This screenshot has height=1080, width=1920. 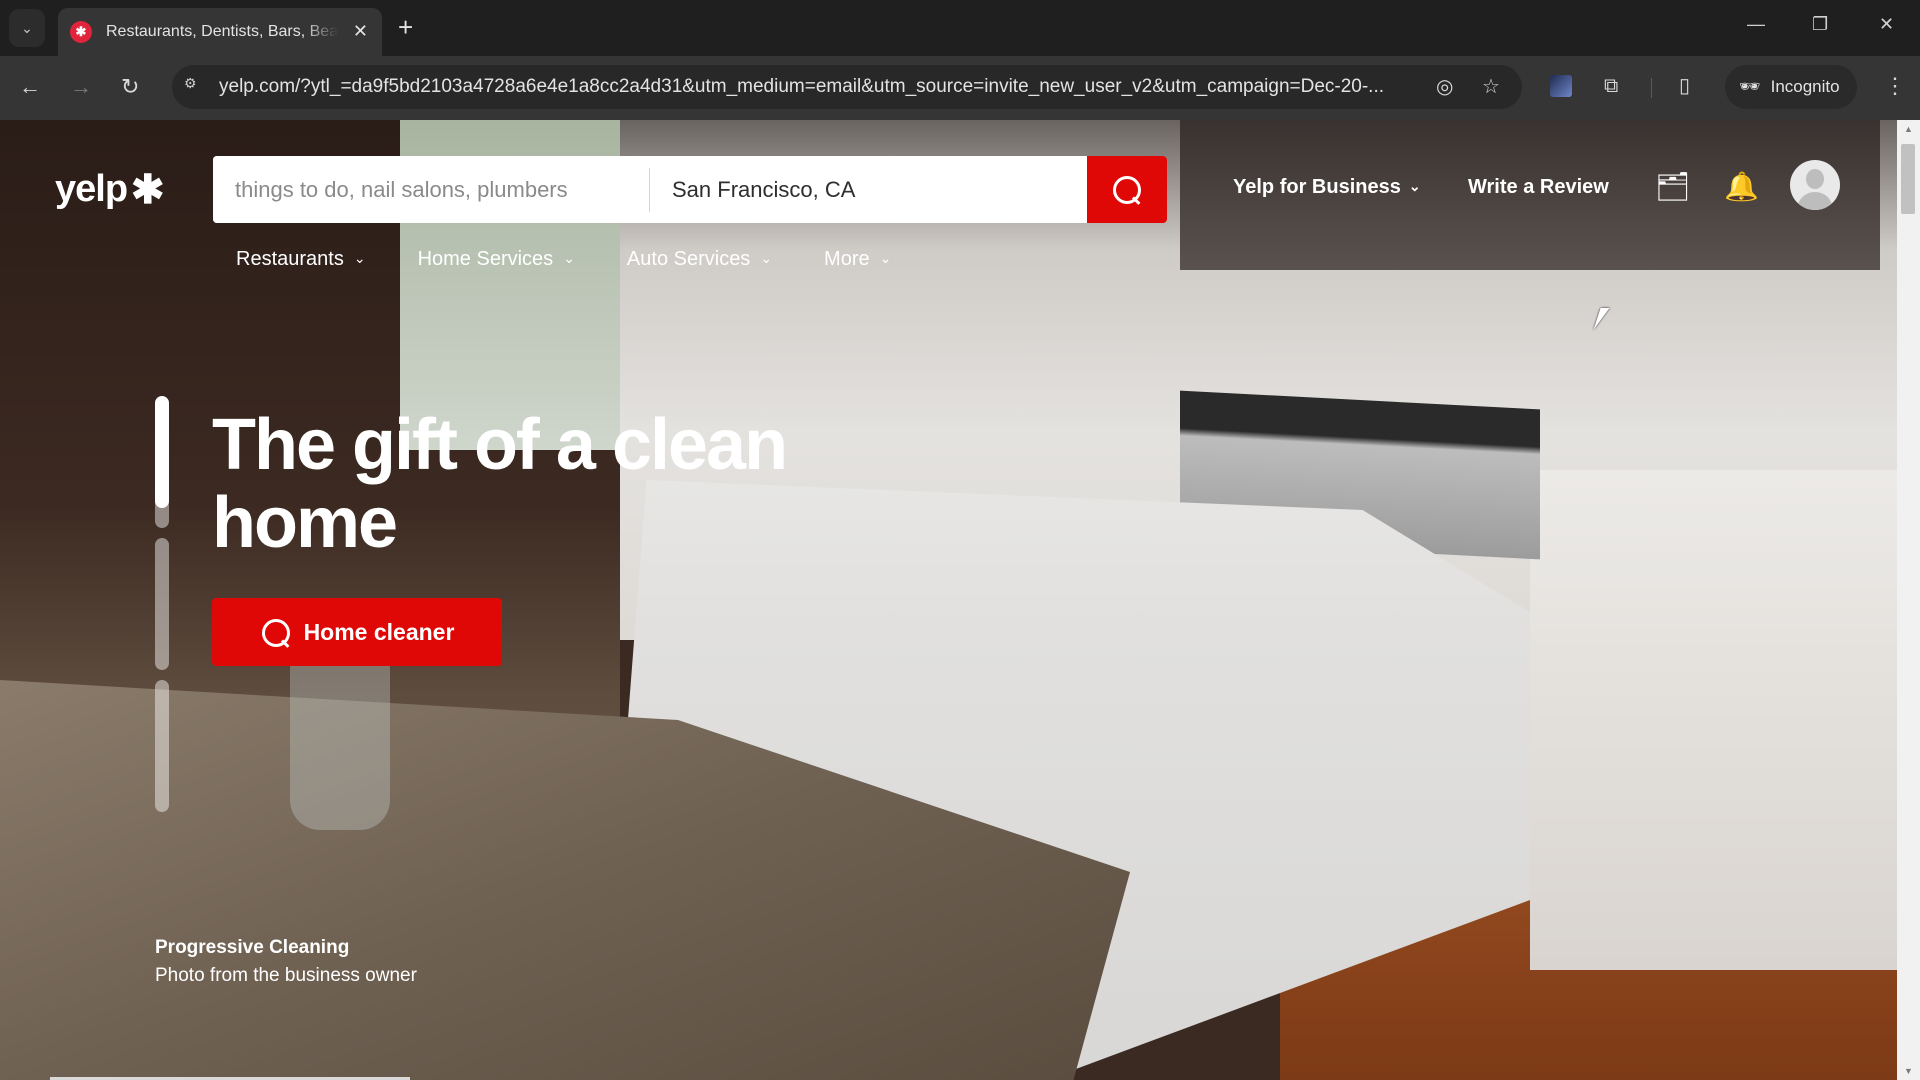 I want to click on category-auto-services: Auto Services ⌄, so click(x=699, y=259).